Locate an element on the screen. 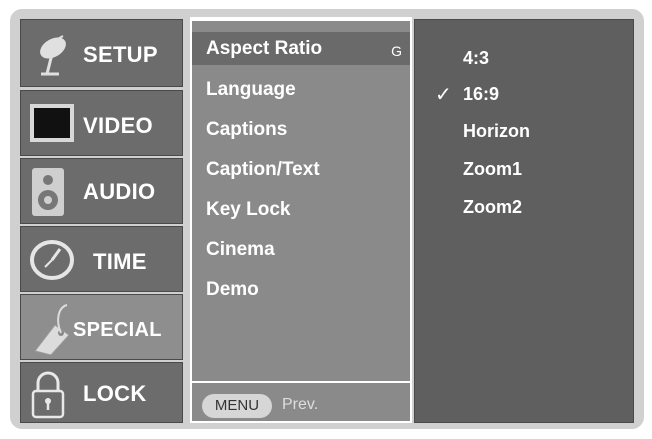 This screenshot has width=652, height=439. menu-button: MENU is located at coordinates (237, 406).